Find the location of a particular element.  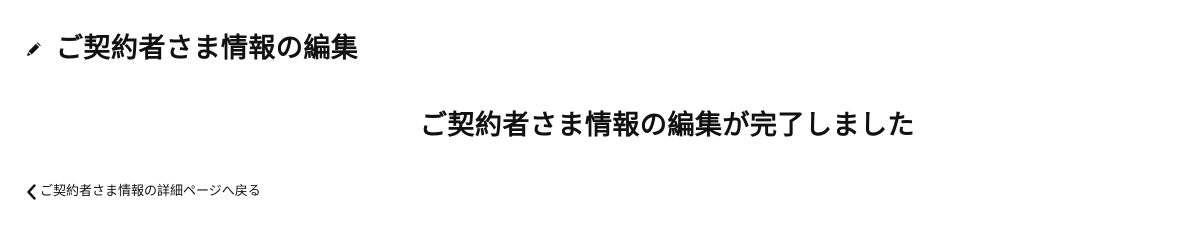

page-header: ご契約者さま情報の編集 is located at coordinates (191, 49).